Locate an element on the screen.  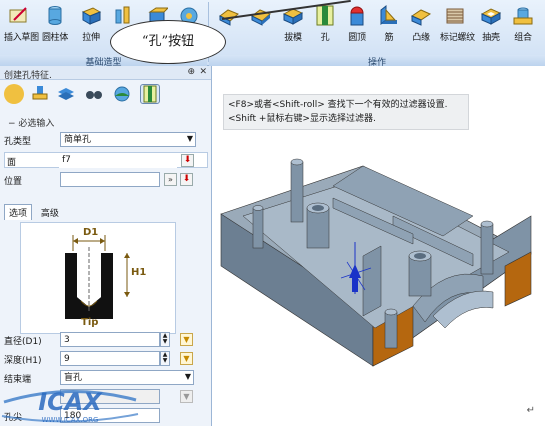
flange-label: 凸缘 is located at coordinates (421, 38).